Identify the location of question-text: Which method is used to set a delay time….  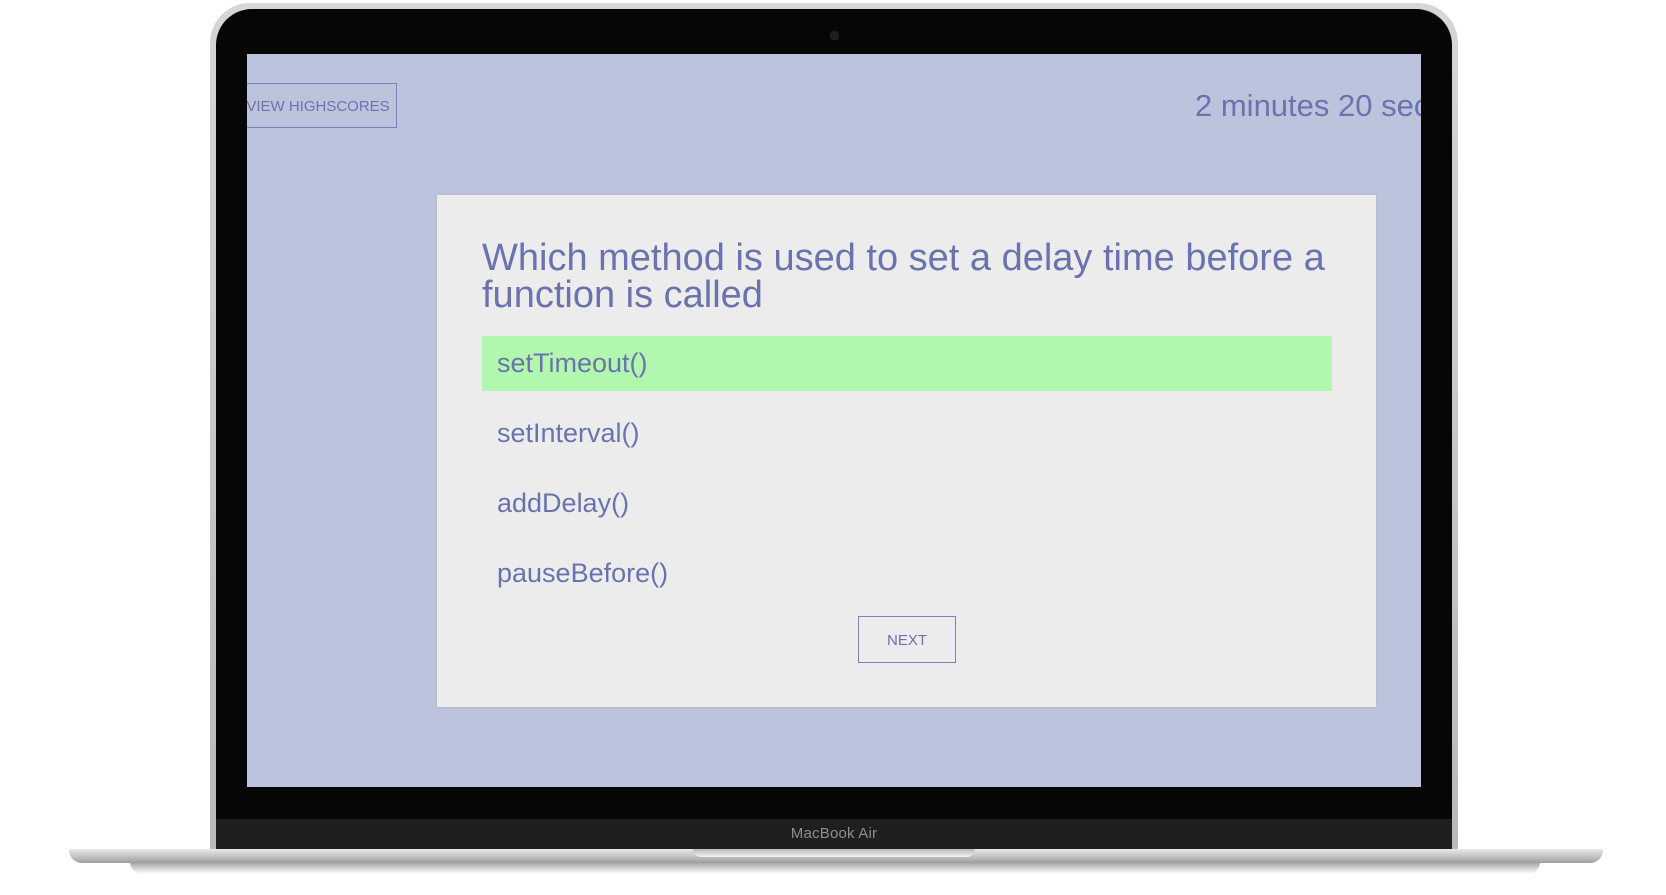
(903, 276).